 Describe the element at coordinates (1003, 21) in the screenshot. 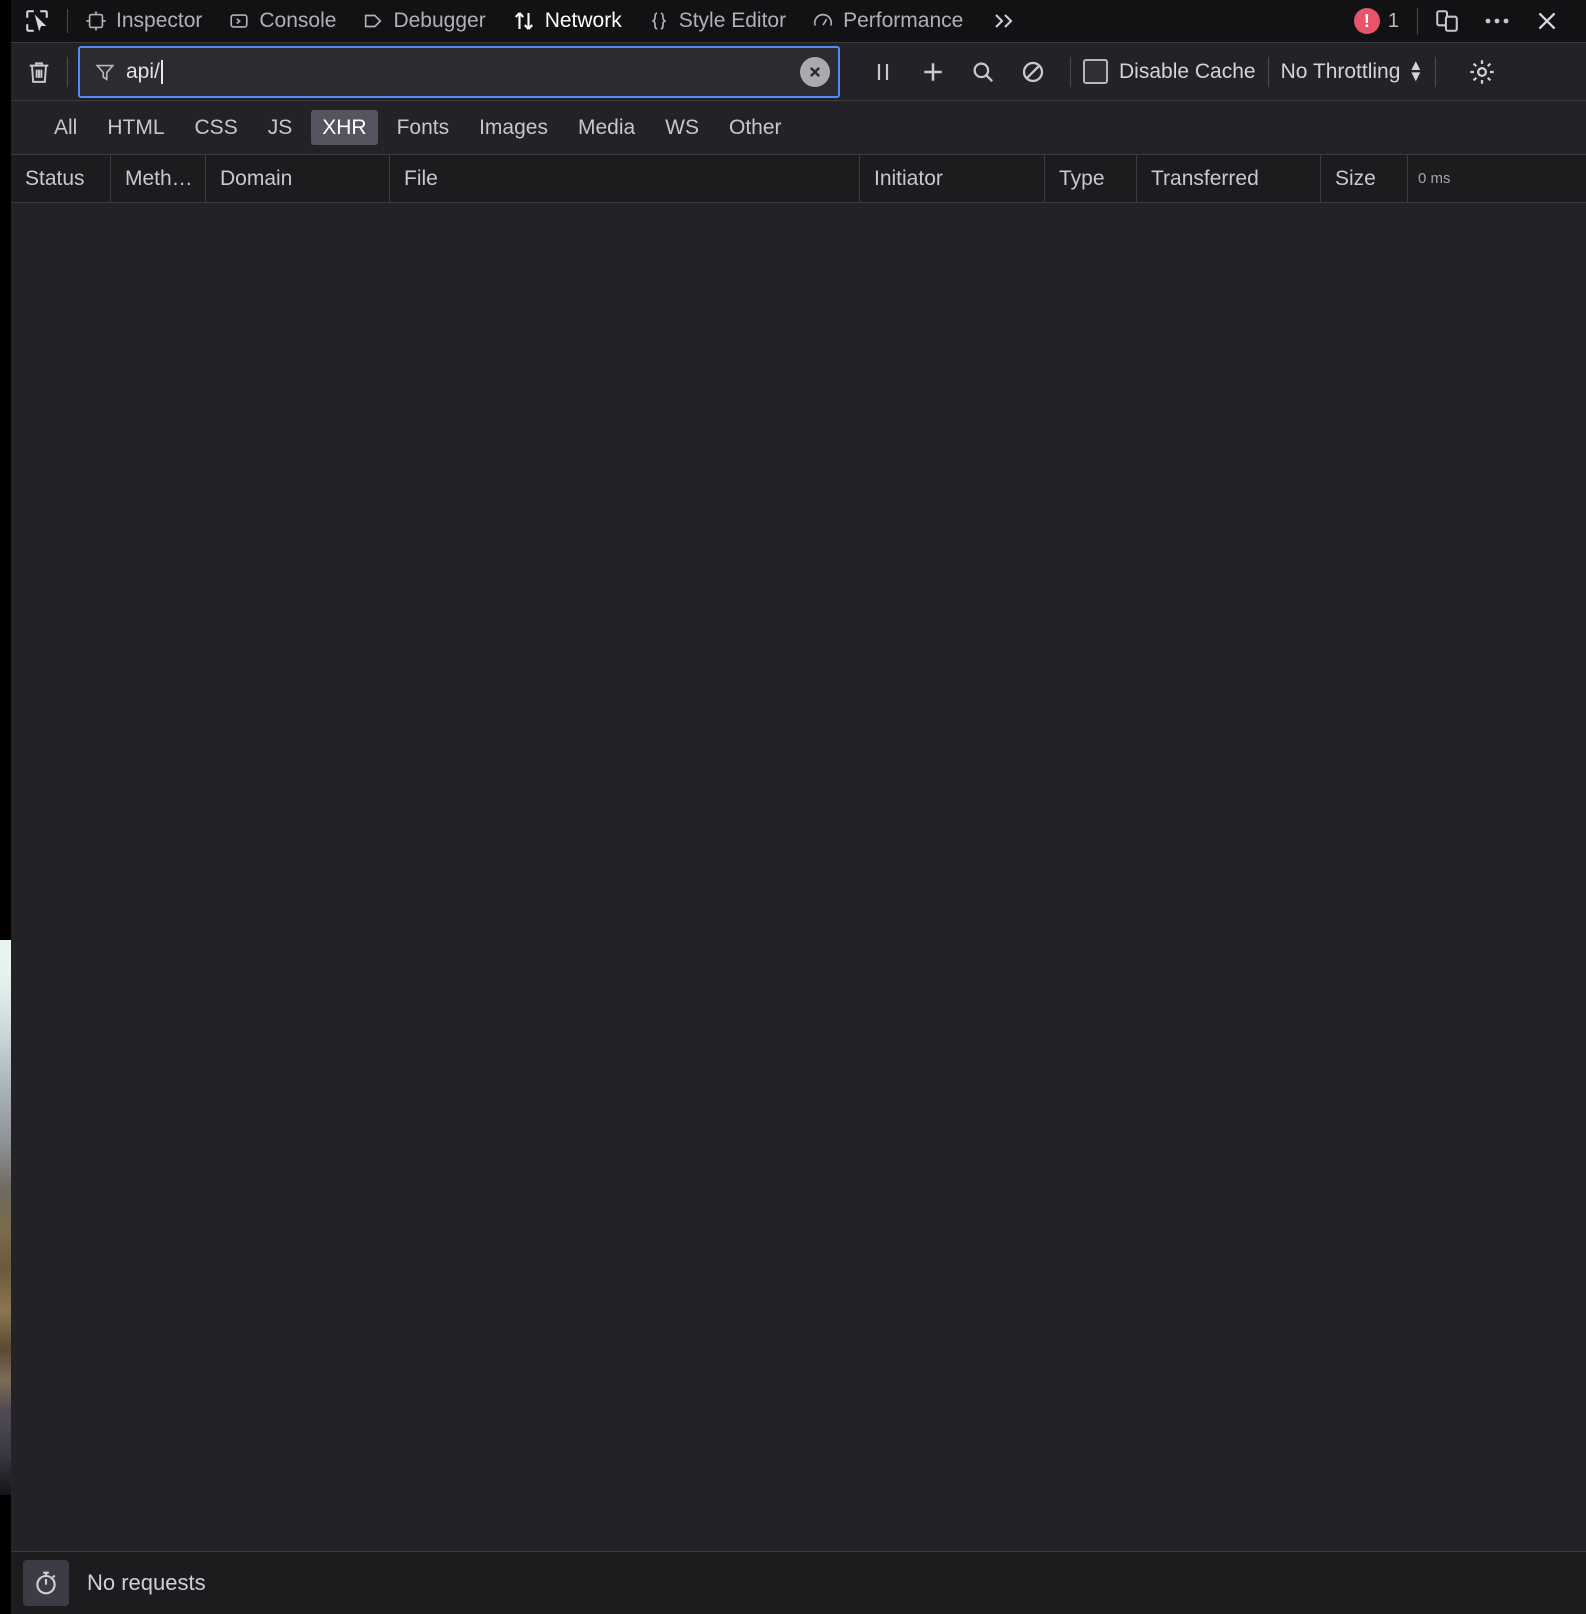

I see `chevron-double-right-icon` at that location.